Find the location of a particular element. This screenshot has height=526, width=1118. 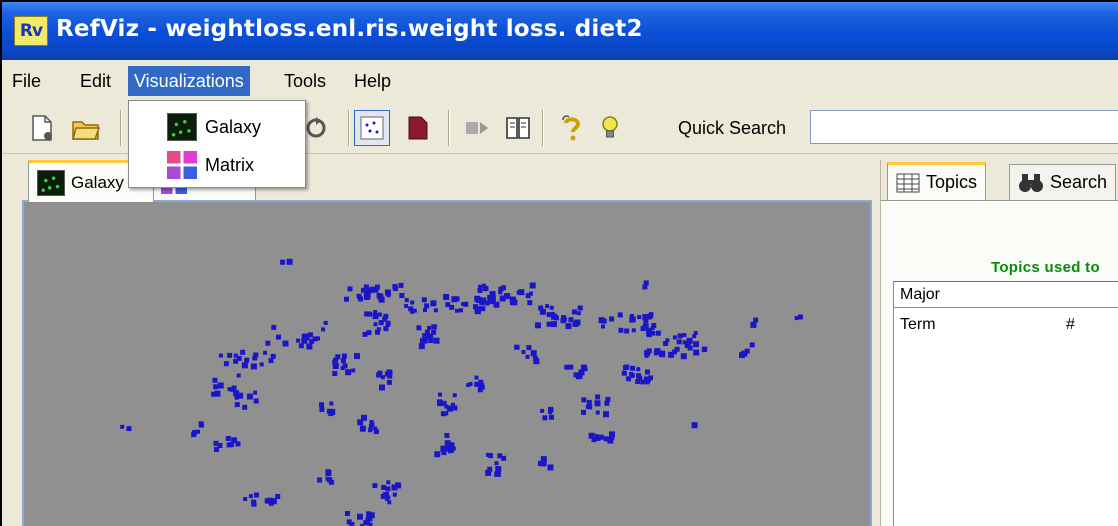

menu-edit: Edit is located at coordinates (95, 81).